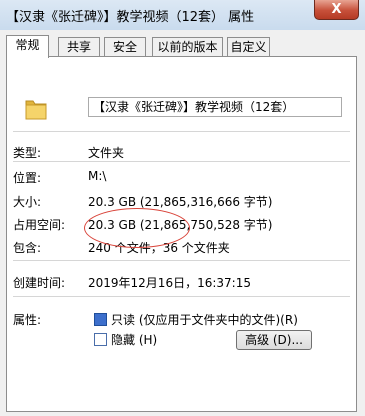 This screenshot has height=416, width=365. Describe the element at coordinates (27, 248) in the screenshot. I see `contains-label: 包含:` at that location.